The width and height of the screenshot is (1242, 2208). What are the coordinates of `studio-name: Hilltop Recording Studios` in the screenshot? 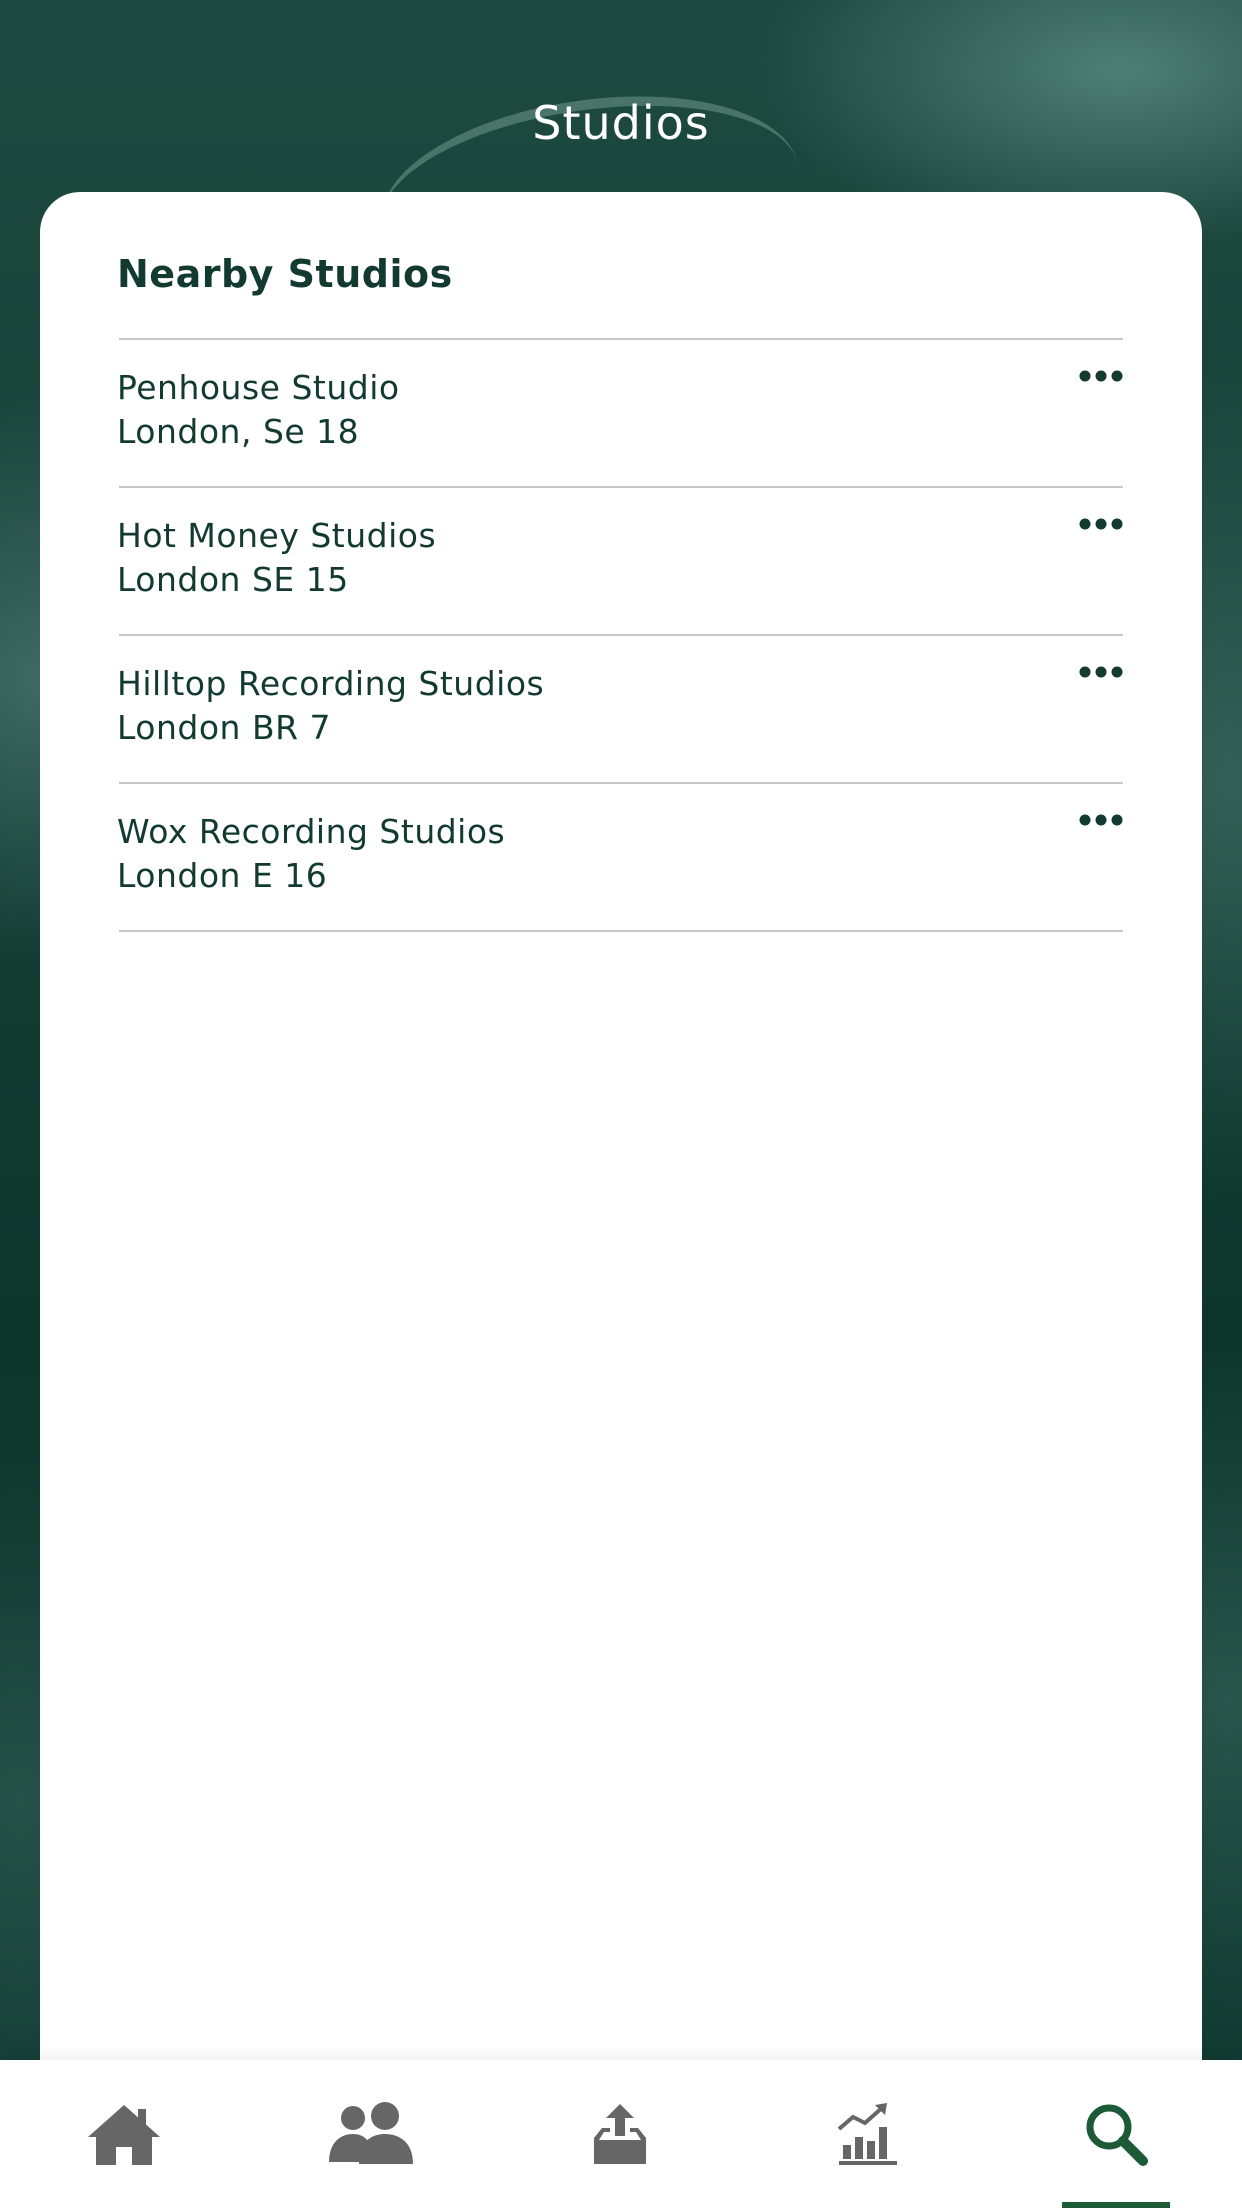 It's located at (331, 683).